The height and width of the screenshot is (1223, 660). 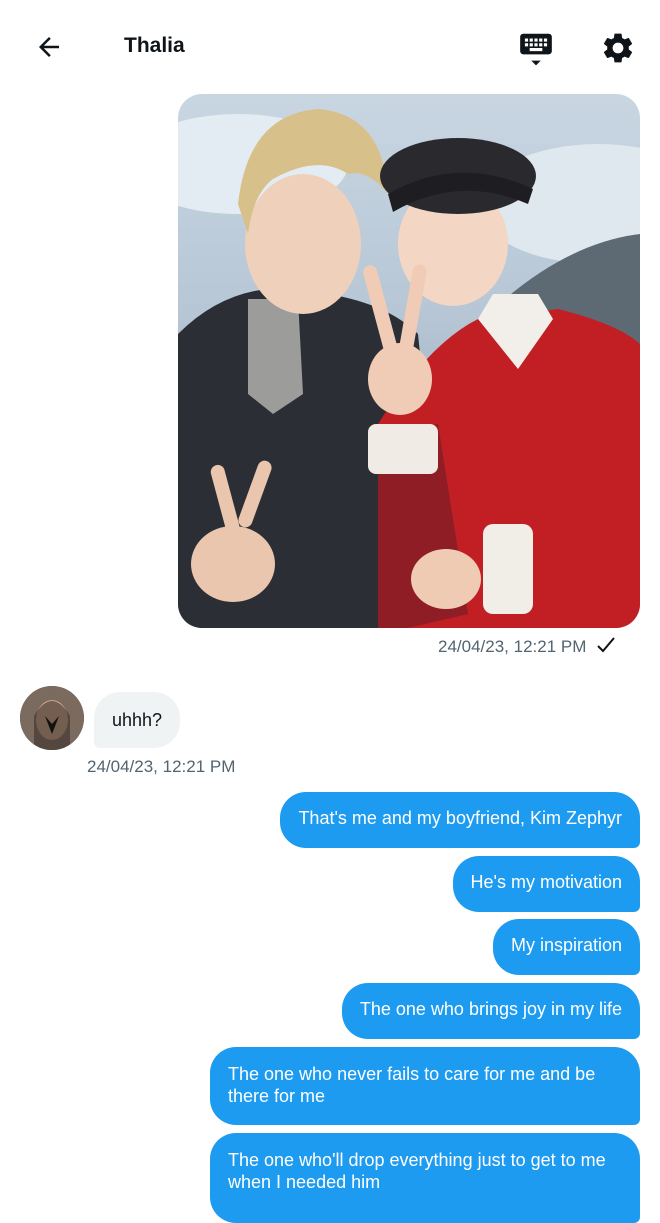 I want to click on sent-message-text: The one who brings joy in my life, so click(x=490, y=1009).